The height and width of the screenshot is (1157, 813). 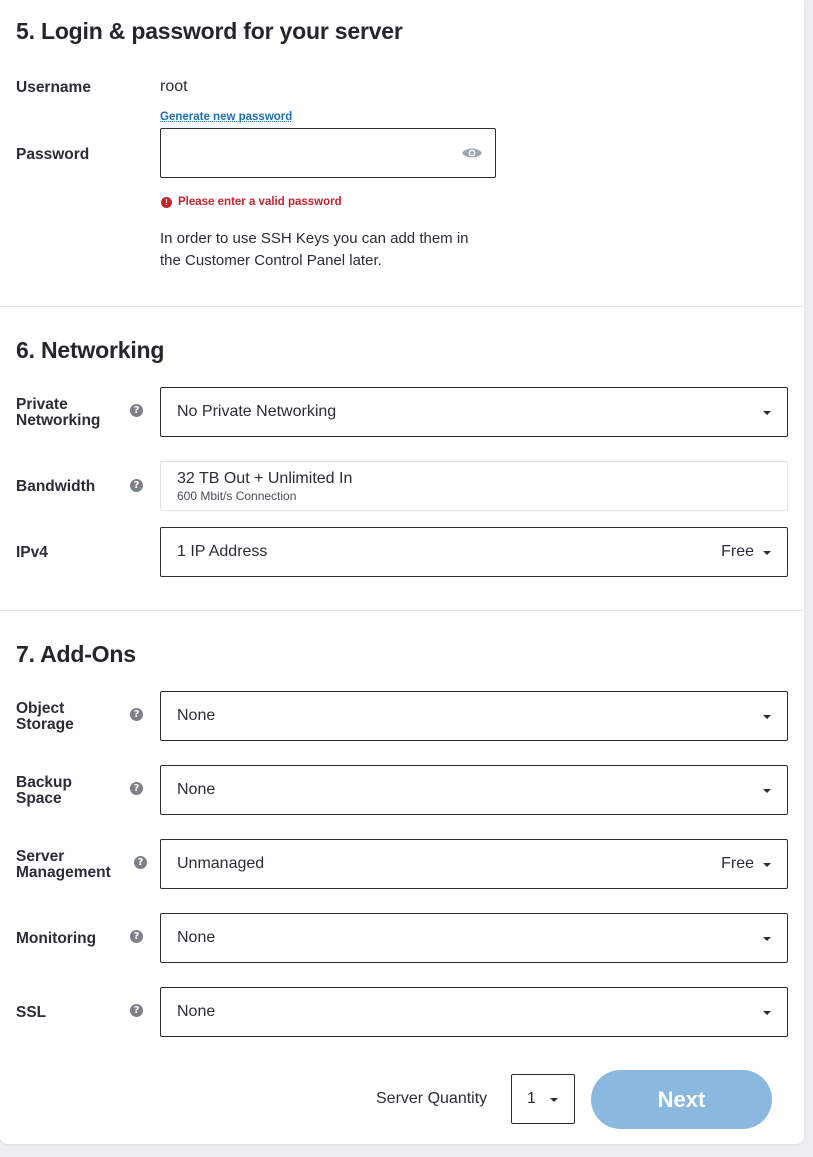 I want to click on username-value: root, so click(x=174, y=86).